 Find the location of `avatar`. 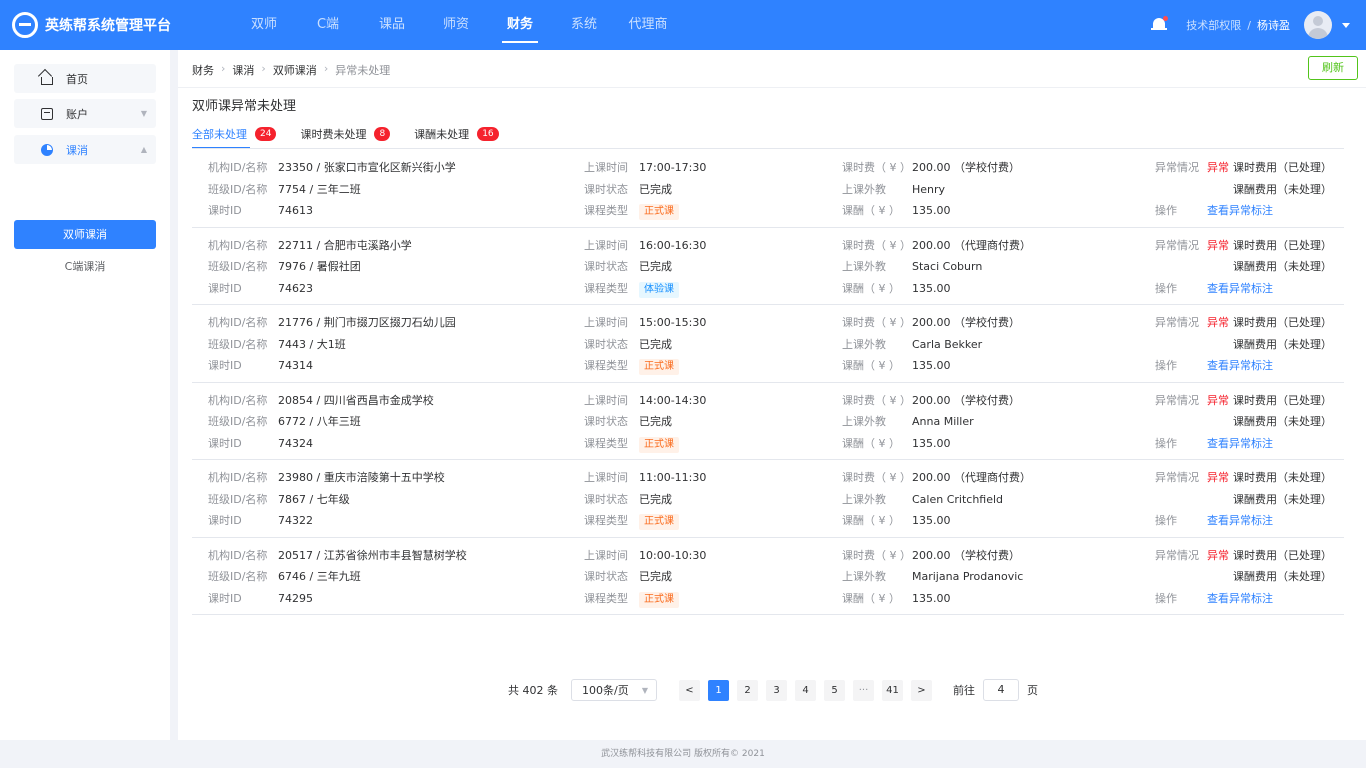

avatar is located at coordinates (1318, 25).